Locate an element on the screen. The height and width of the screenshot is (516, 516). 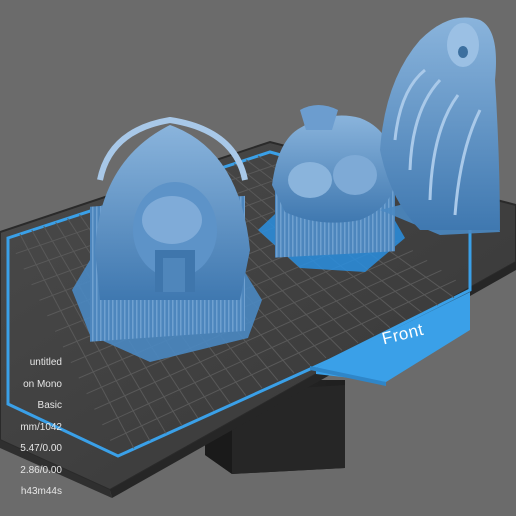
cost-readout: 5.47/0.00 is located at coordinates (41, 448).